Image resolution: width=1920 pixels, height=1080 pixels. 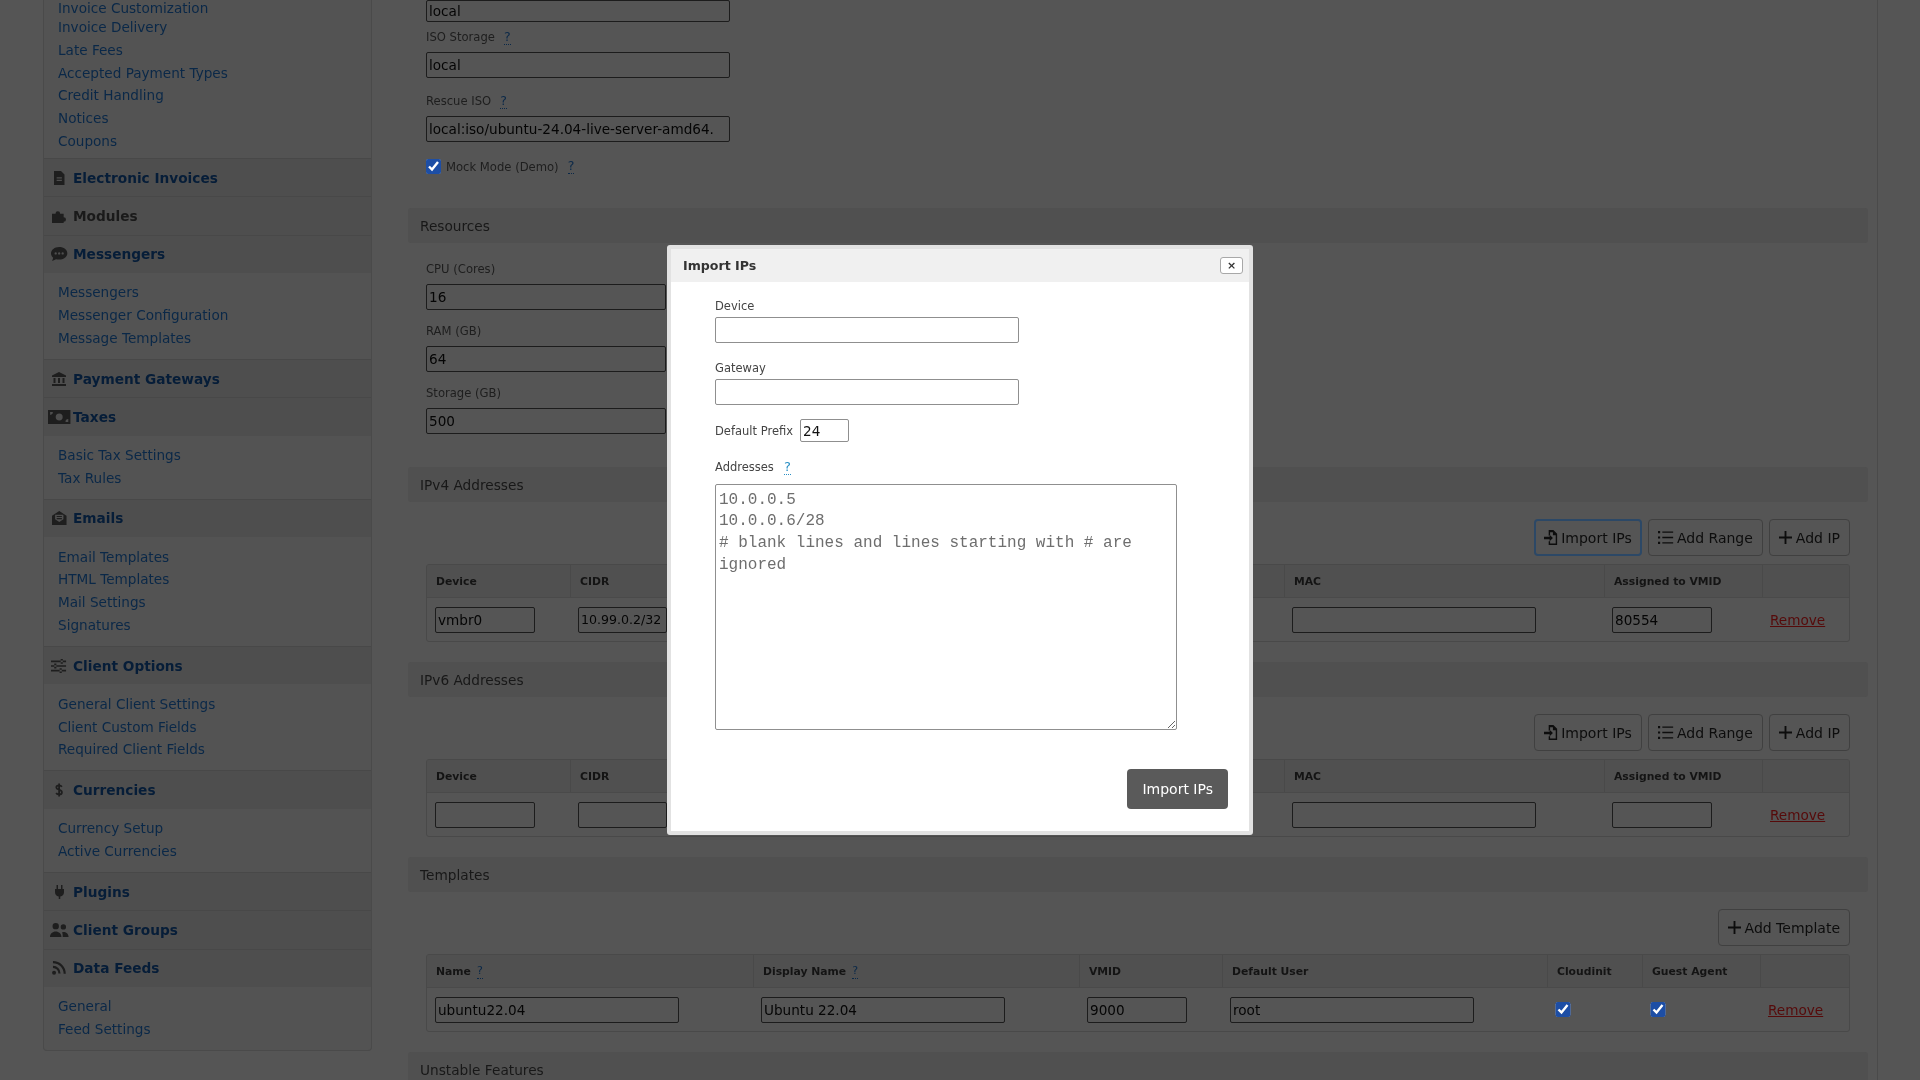 What do you see at coordinates (114, 557) in the screenshot?
I see `sidebar-link: Email Templates` at bounding box center [114, 557].